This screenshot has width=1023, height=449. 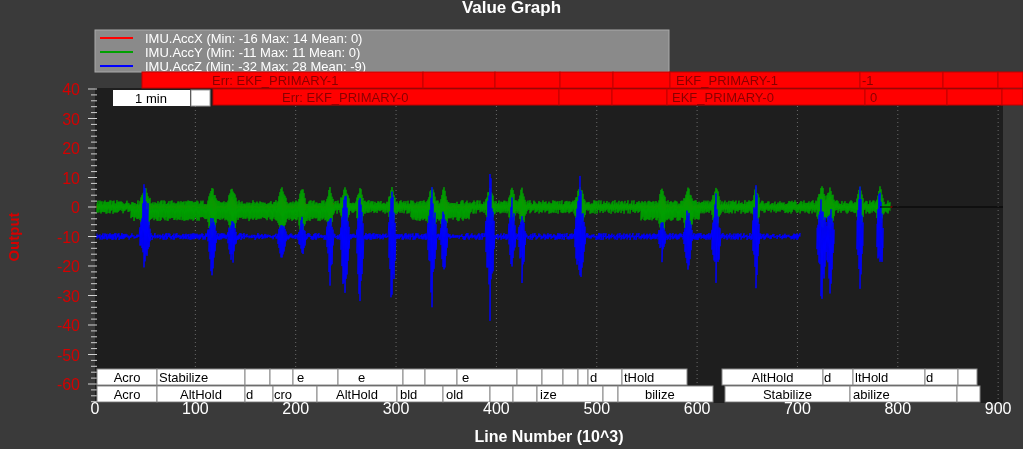 What do you see at coordinates (872, 377) in the screenshot?
I see `mode-label: ltHold` at bounding box center [872, 377].